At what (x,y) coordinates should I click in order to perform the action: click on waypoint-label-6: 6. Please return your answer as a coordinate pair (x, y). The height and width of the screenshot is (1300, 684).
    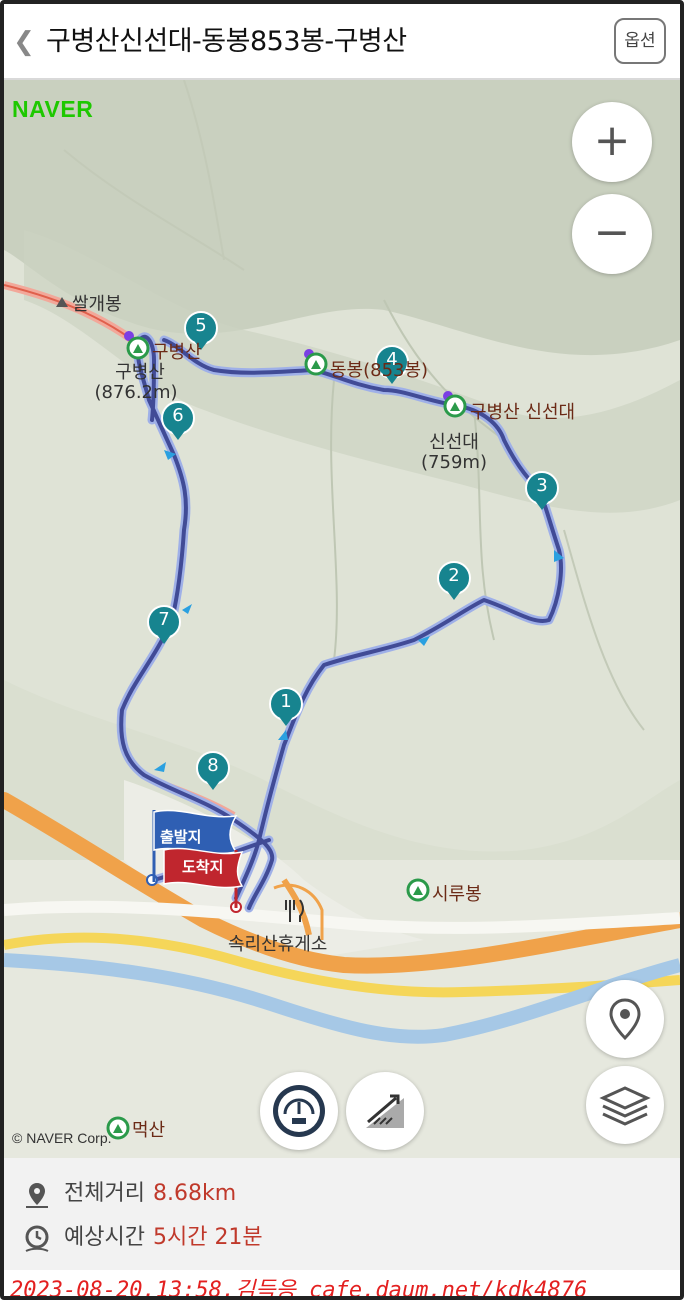
    Looking at the image, I should click on (178, 415).